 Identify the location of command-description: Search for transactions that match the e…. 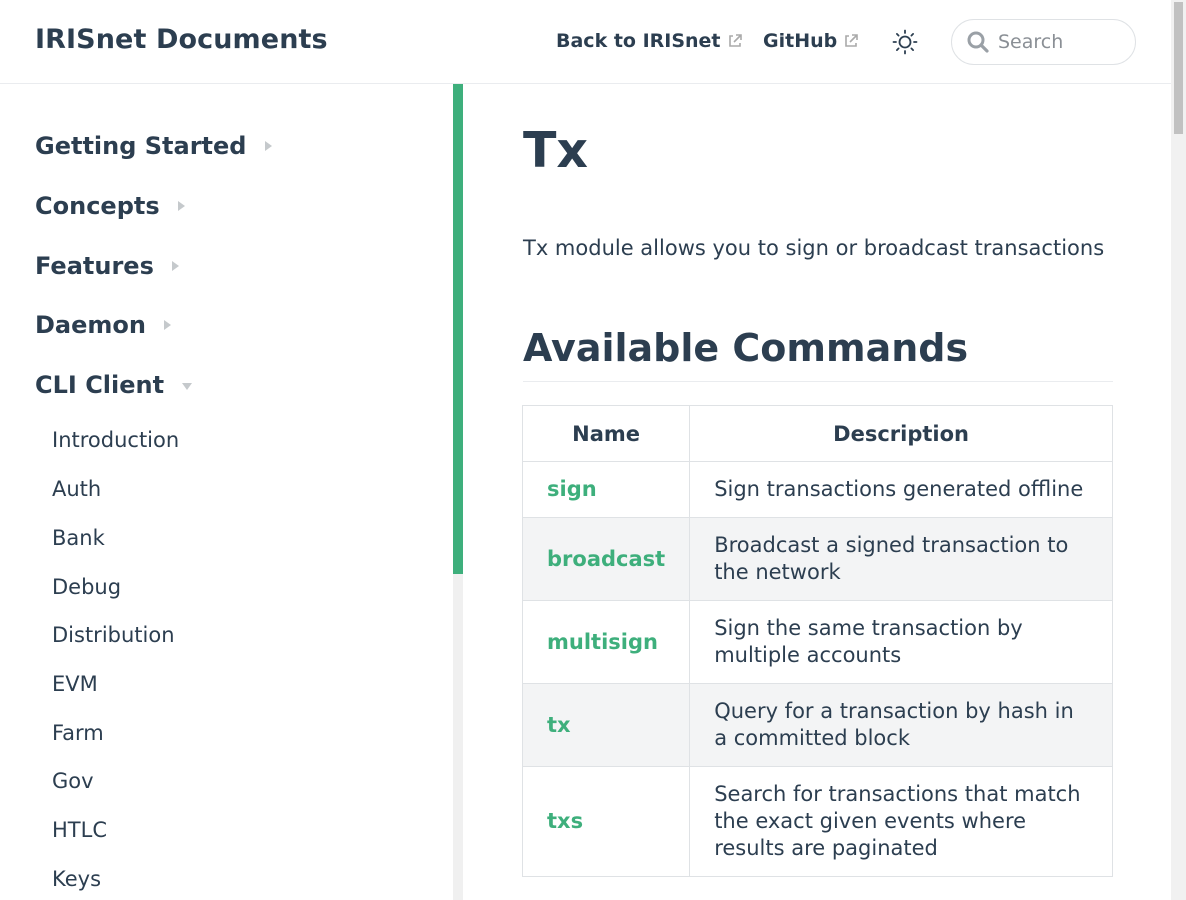
(901, 821).